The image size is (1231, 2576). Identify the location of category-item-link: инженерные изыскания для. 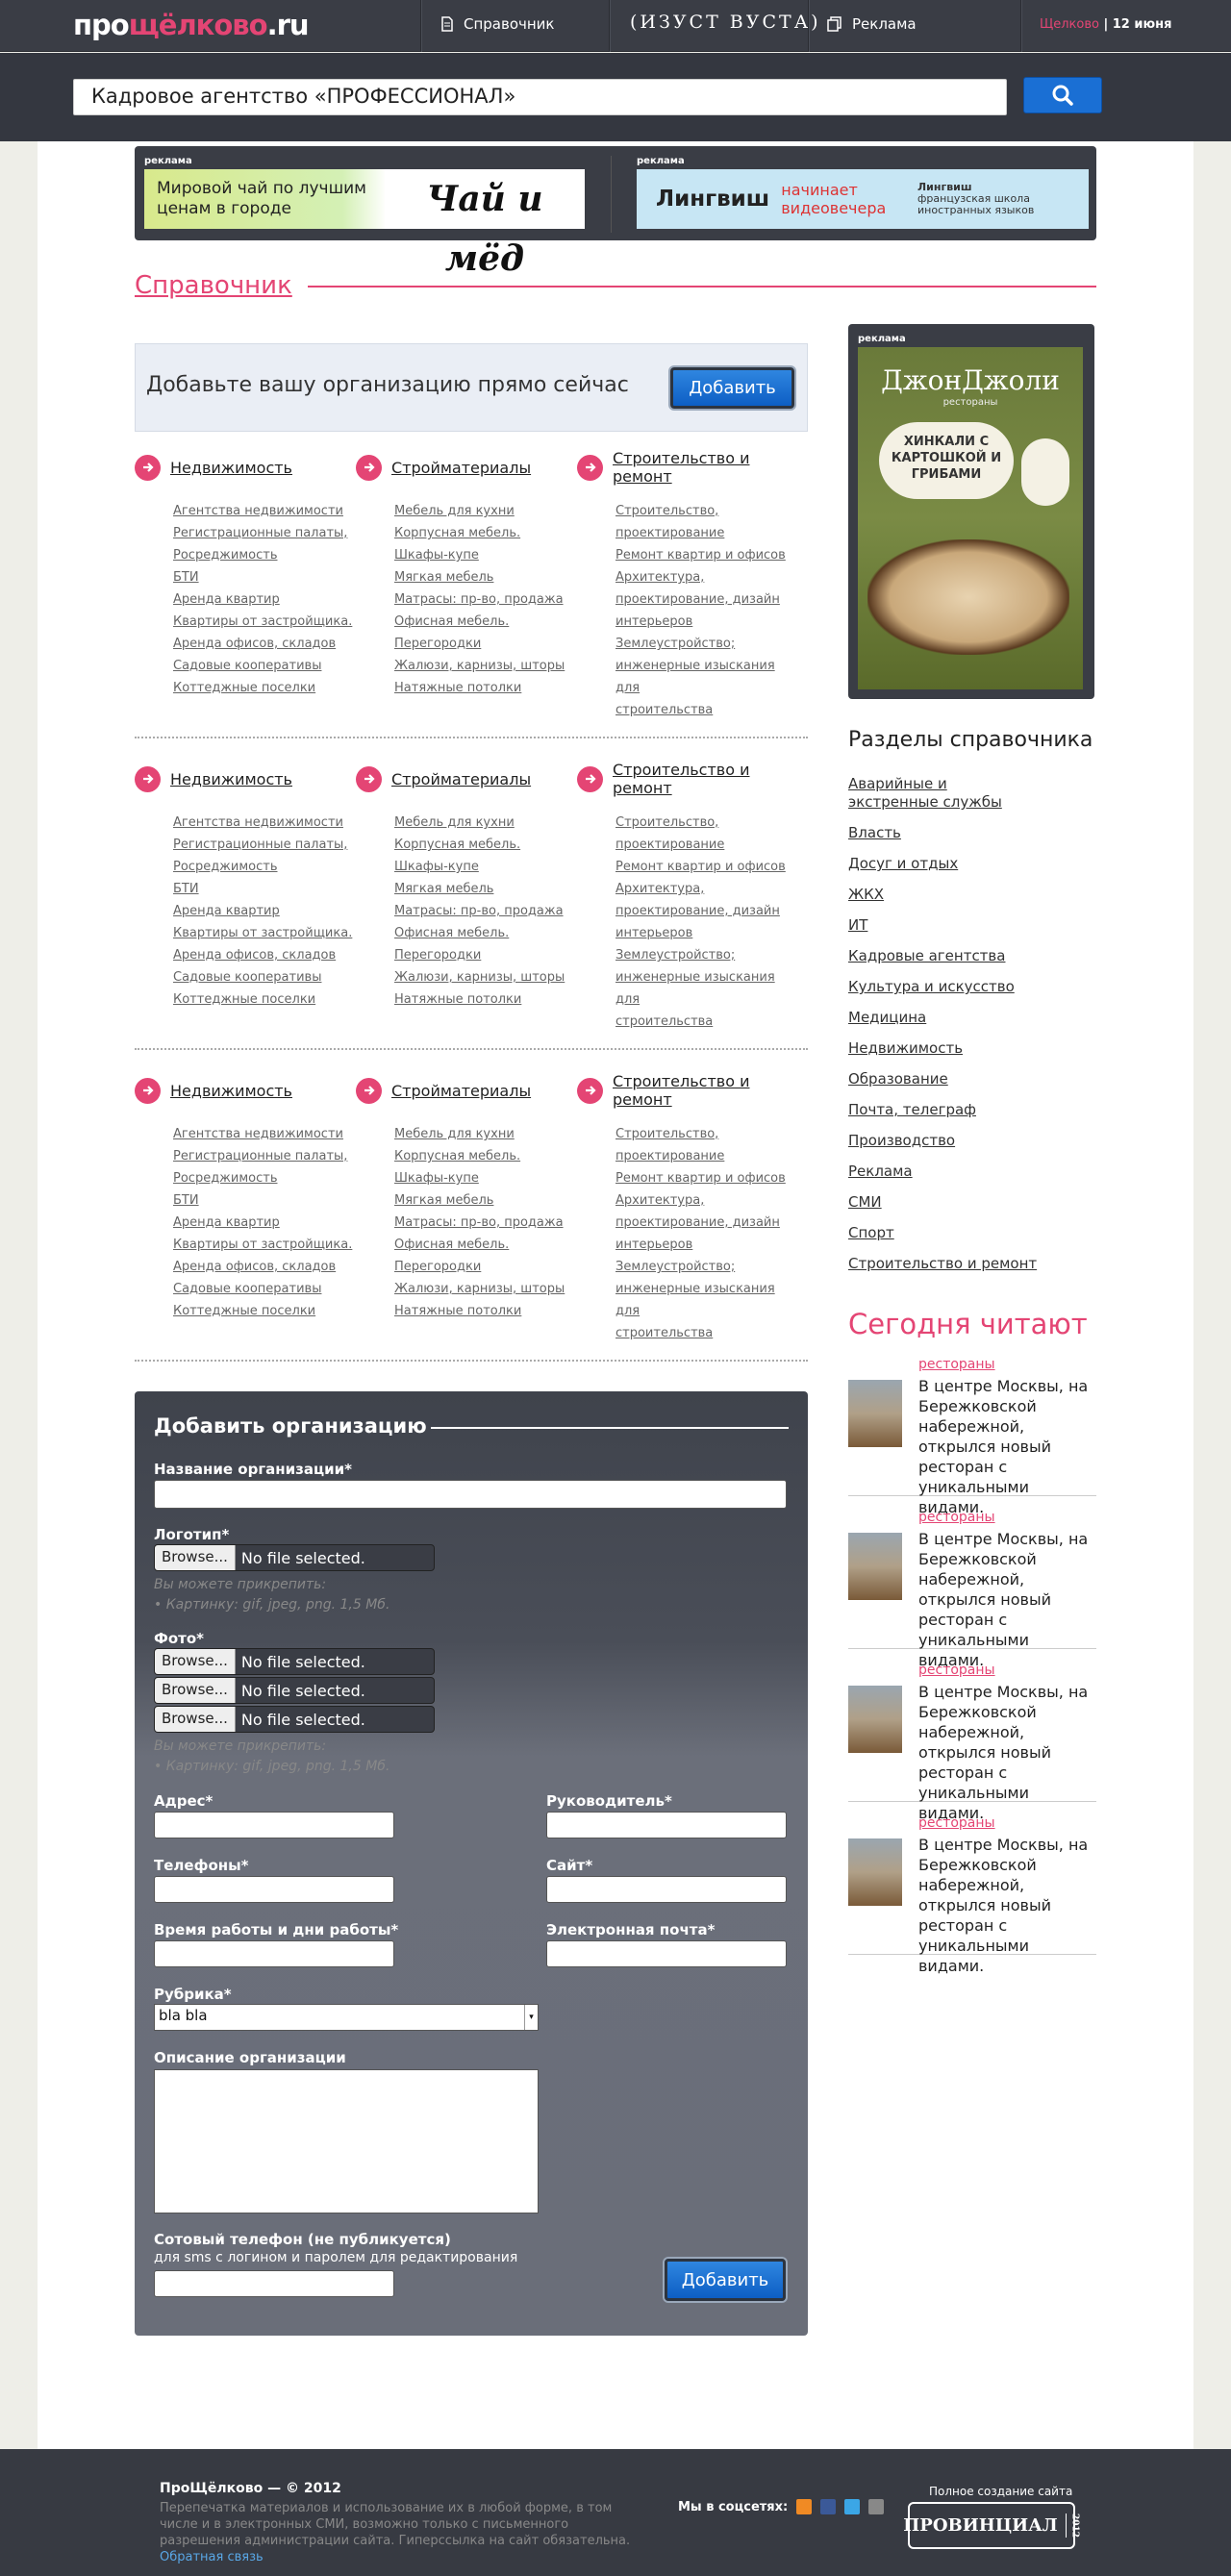
(707, 677).